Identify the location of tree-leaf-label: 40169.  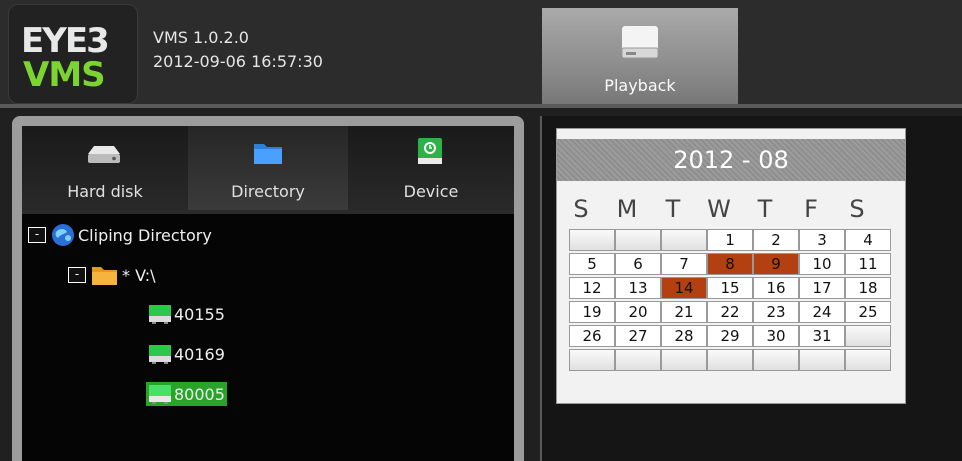
(199, 354).